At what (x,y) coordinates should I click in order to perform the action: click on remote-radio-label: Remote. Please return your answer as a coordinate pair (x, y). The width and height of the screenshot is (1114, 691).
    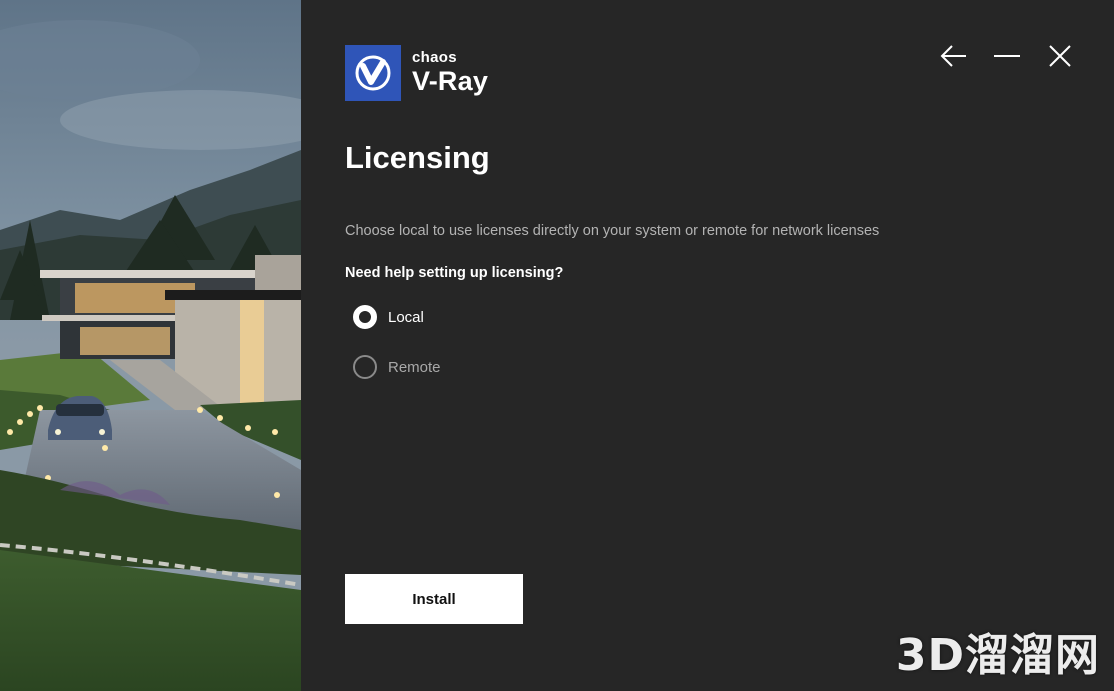
    Looking at the image, I should click on (414, 367).